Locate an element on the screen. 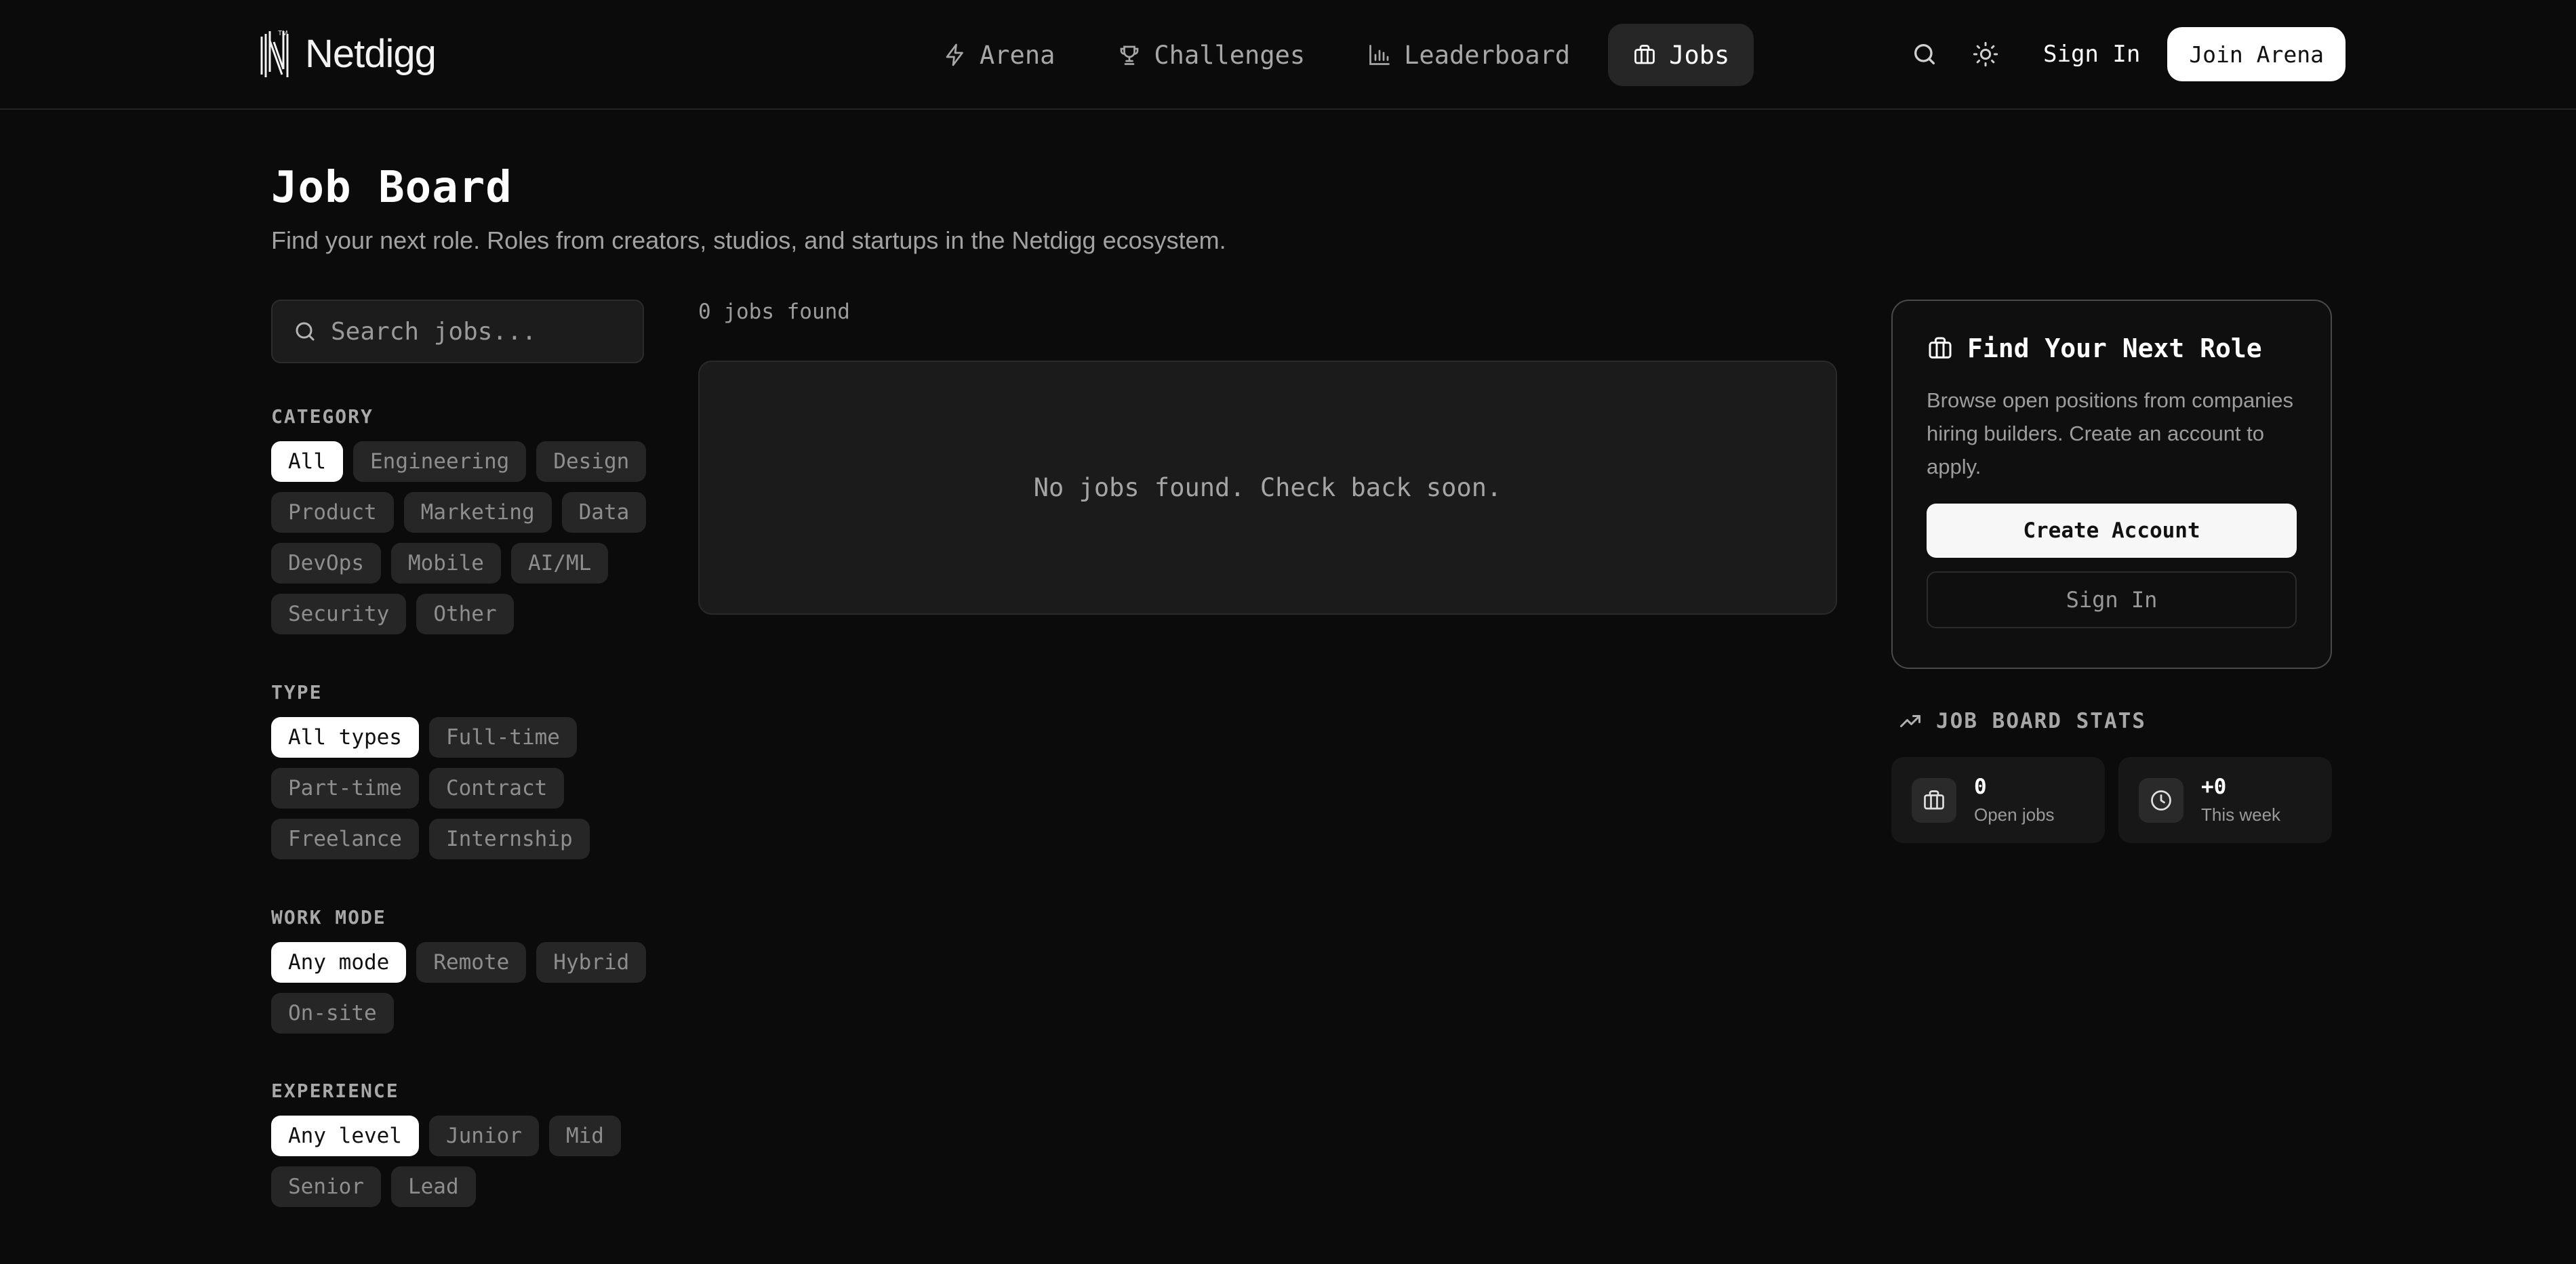 This screenshot has height=1264, width=2576. main-nav: Arena Challenges Leaderboard Jobs is located at coordinates (1336, 55).